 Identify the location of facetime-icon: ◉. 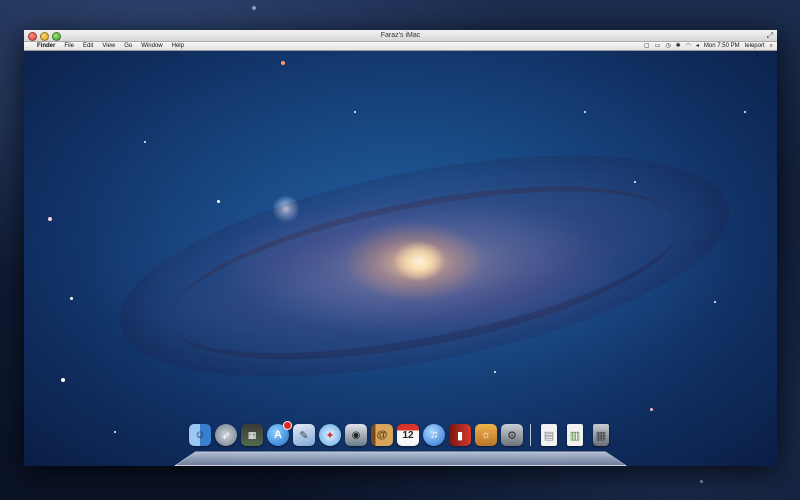
(356, 435).